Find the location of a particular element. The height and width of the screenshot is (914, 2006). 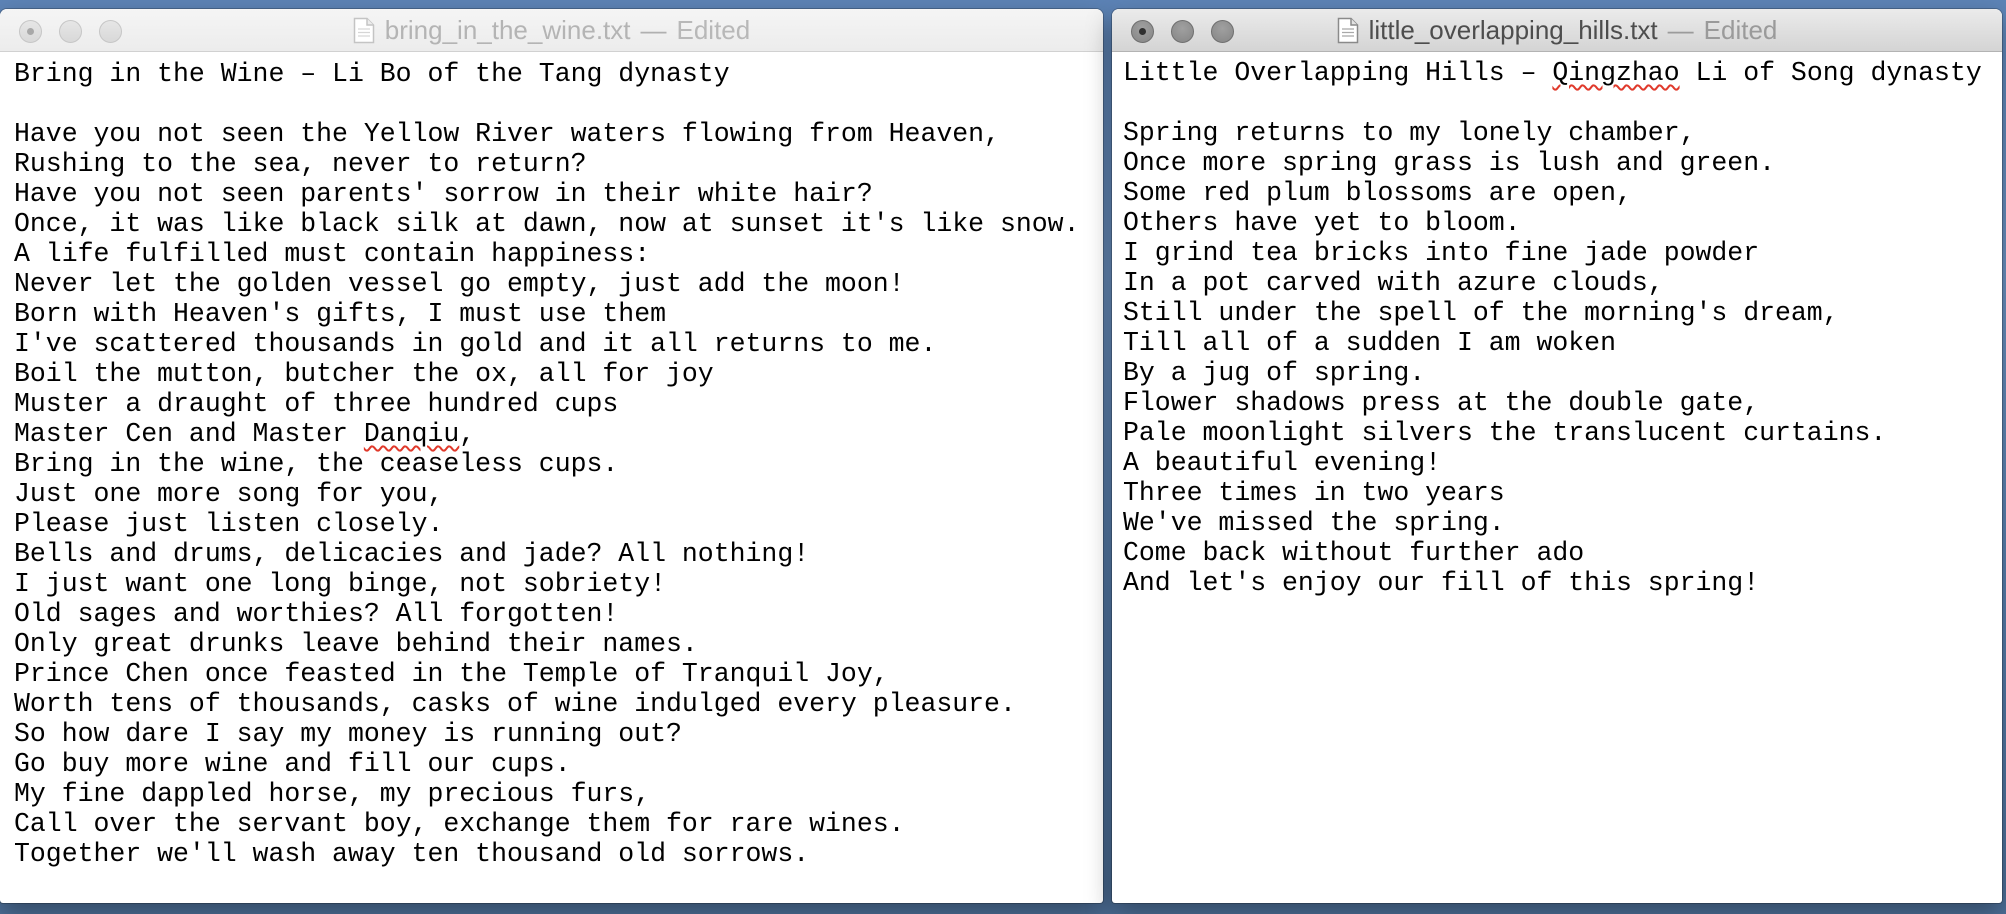

title-bar: little_overlapping_hills.txt — Edited is located at coordinates (1557, 30).